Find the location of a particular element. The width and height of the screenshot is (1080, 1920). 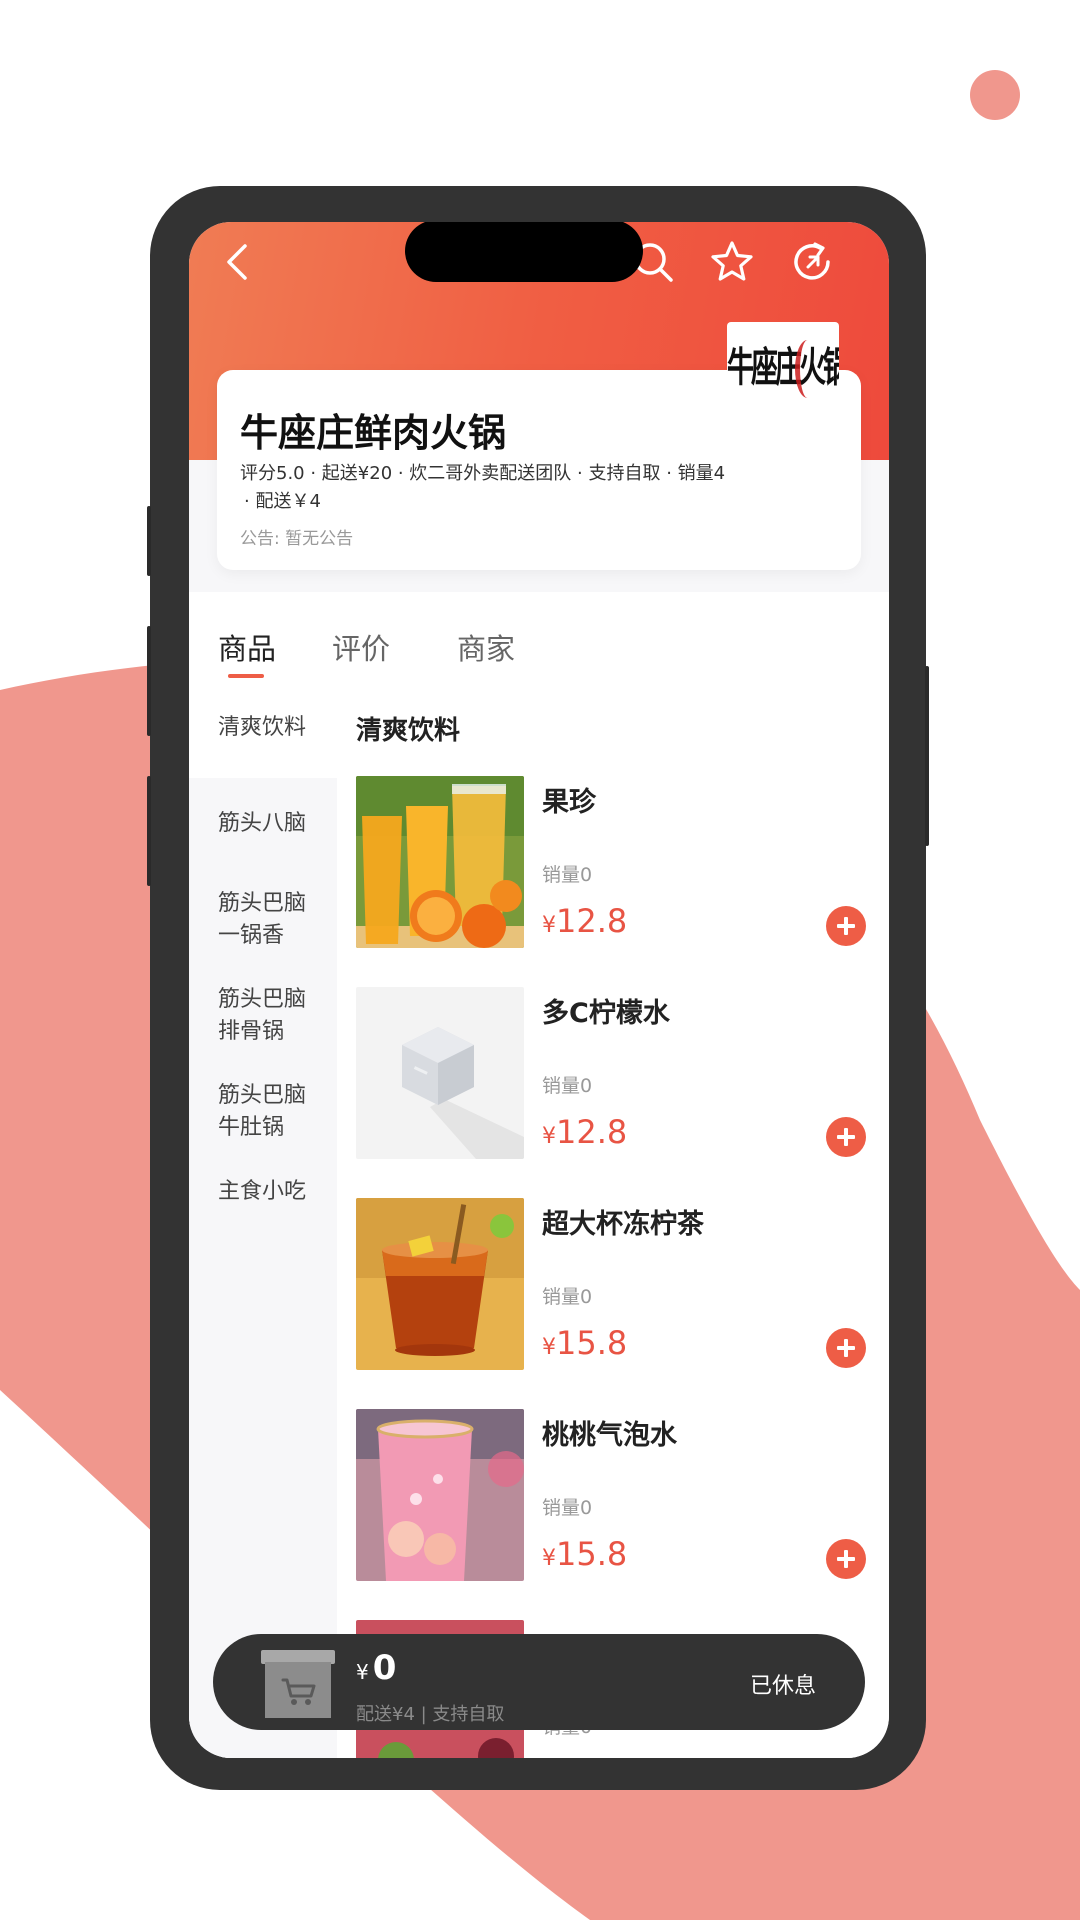

shop-closed-status: 已休息 is located at coordinates (783, 1684).